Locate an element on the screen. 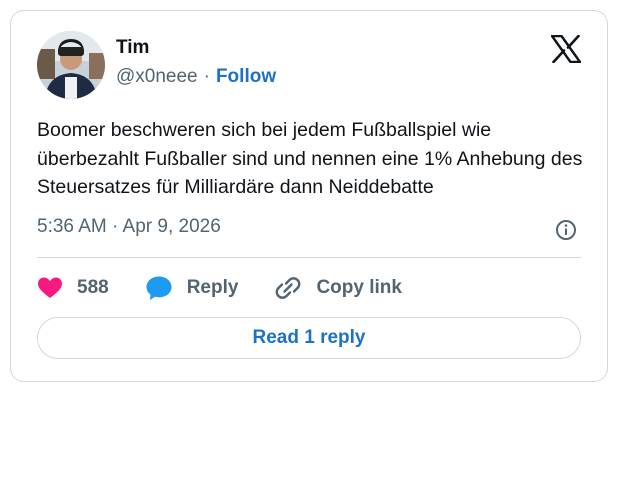 This screenshot has height=502, width=620. copy-link-button: Copy link is located at coordinates (338, 288).